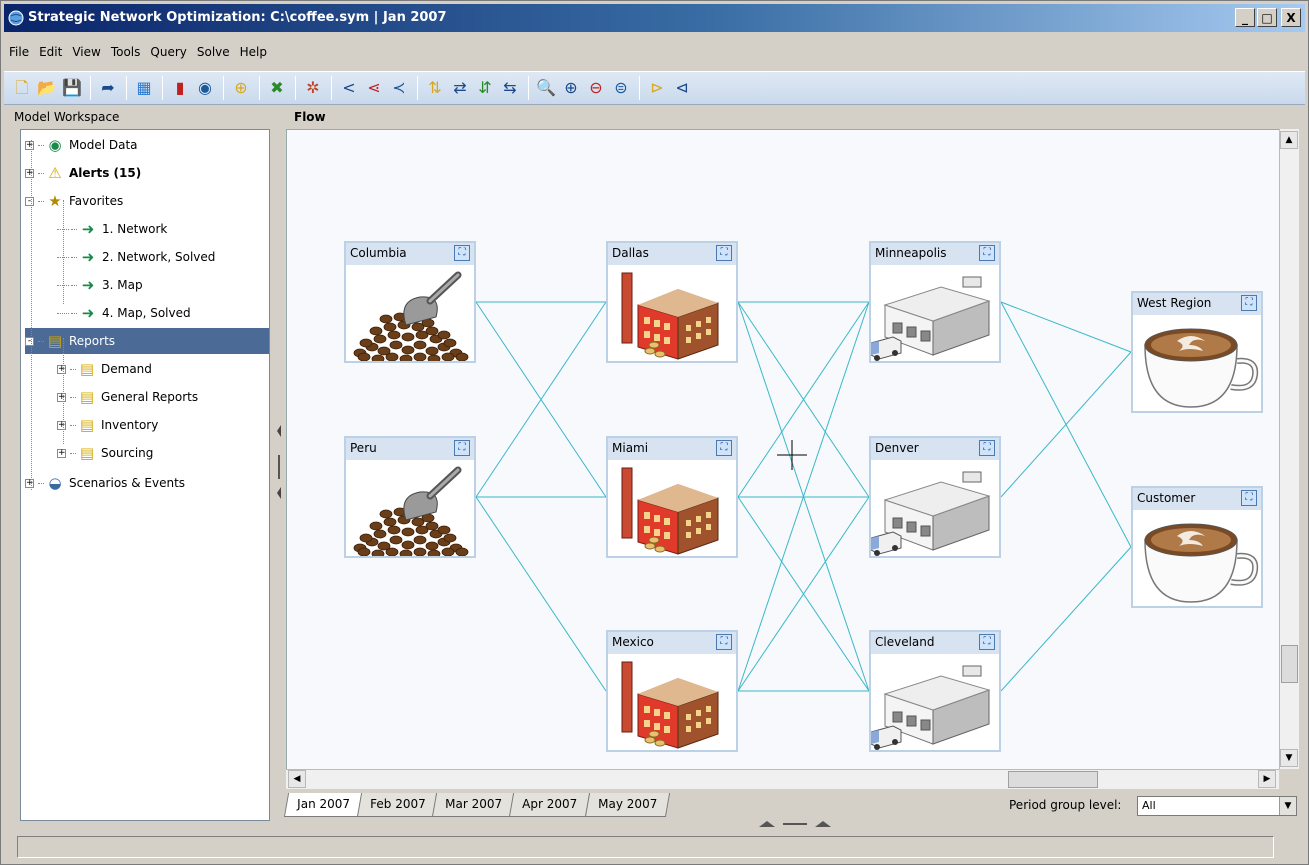 This screenshot has width=1309, height=865. Describe the element at coordinates (1066, 619) in the screenshot. I see `flow-link-cleveland-customer` at that location.